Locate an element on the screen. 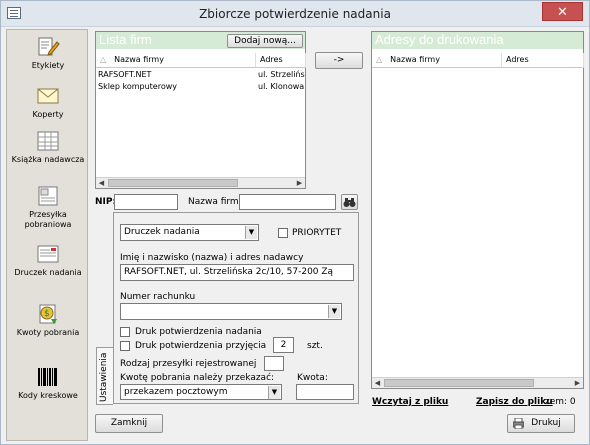  account-select: ▼ is located at coordinates (231, 311).